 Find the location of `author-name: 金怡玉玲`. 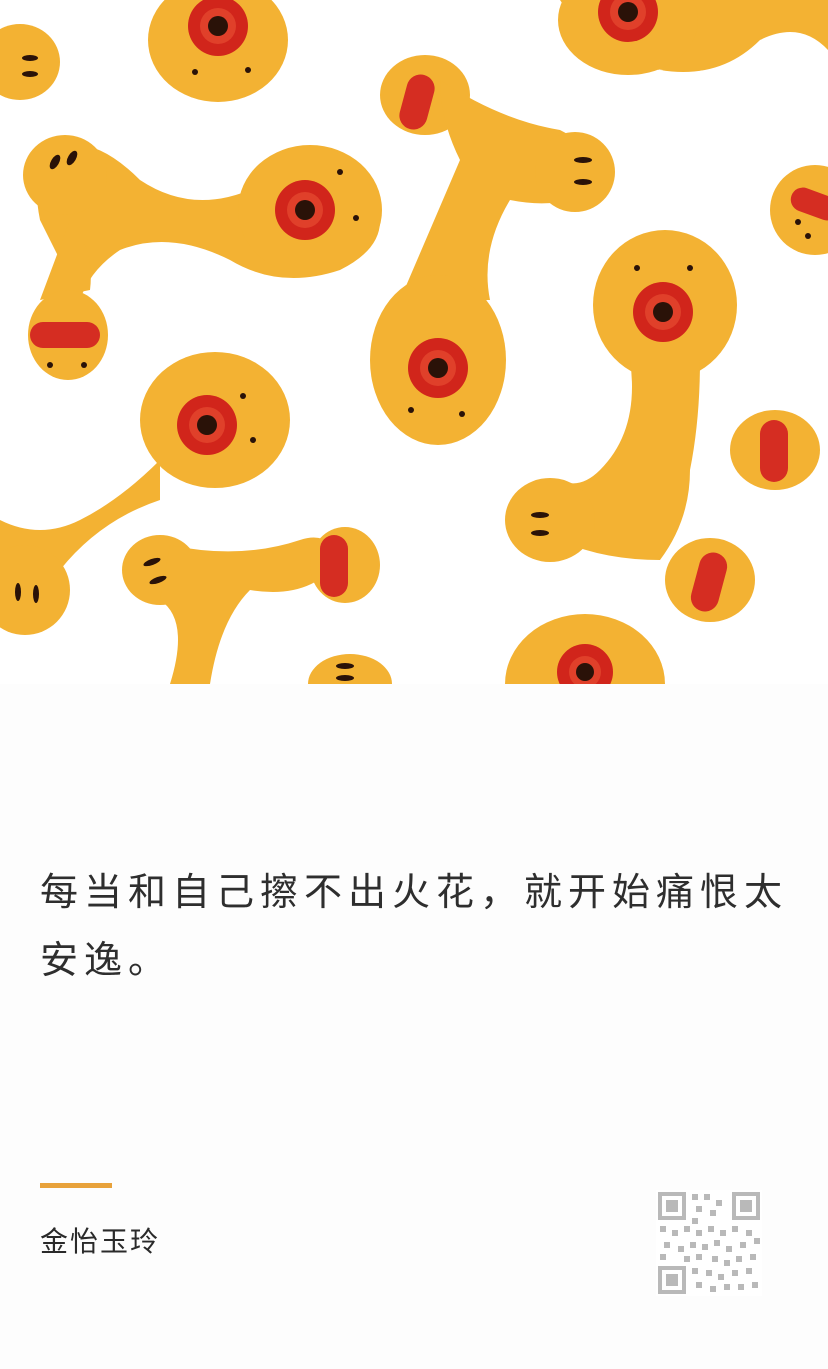

author-name: 金怡玉玲 is located at coordinates (100, 1241).